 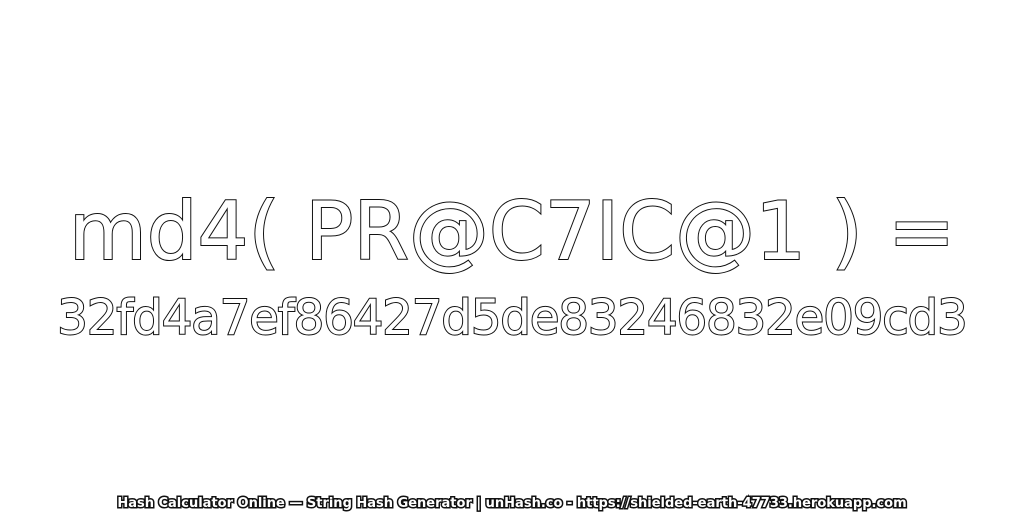 What do you see at coordinates (512, 318) in the screenshot?
I see `hash-value-text: 32fd4a7ef86427d5de83246832e09cd3` at bounding box center [512, 318].